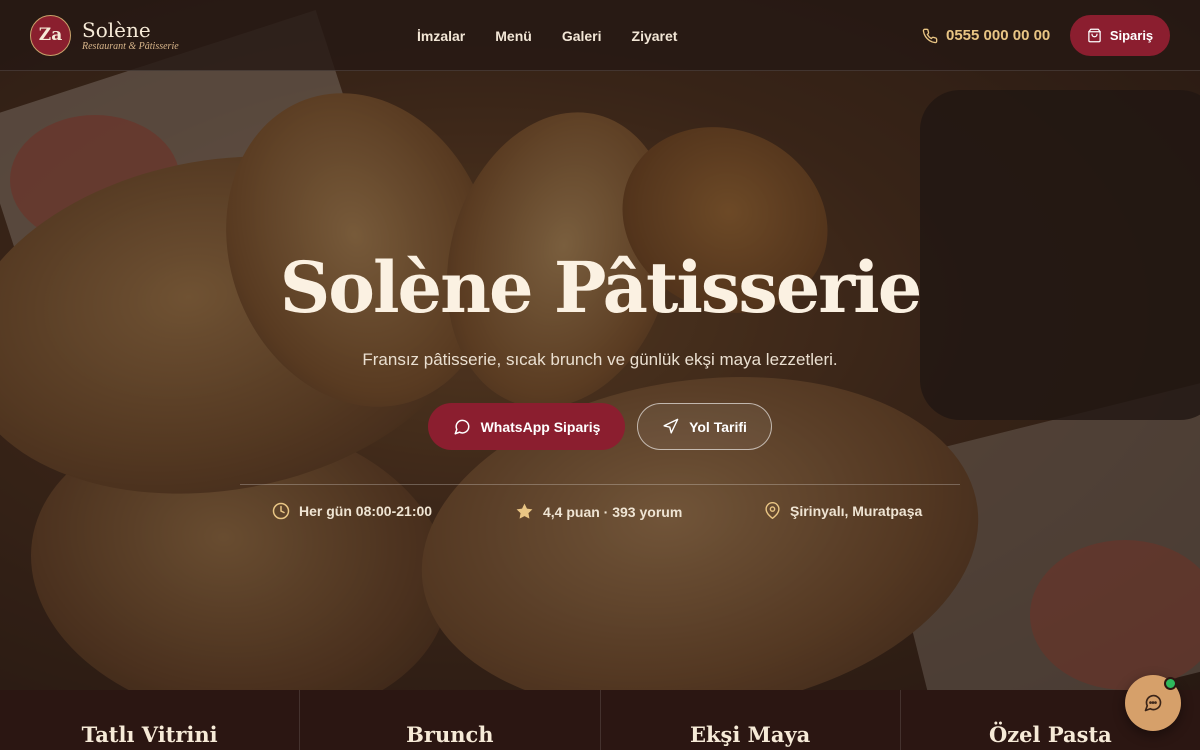  What do you see at coordinates (751, 720) in the screenshot?
I see `category-eksi-maya: Ekşi Maya` at bounding box center [751, 720].